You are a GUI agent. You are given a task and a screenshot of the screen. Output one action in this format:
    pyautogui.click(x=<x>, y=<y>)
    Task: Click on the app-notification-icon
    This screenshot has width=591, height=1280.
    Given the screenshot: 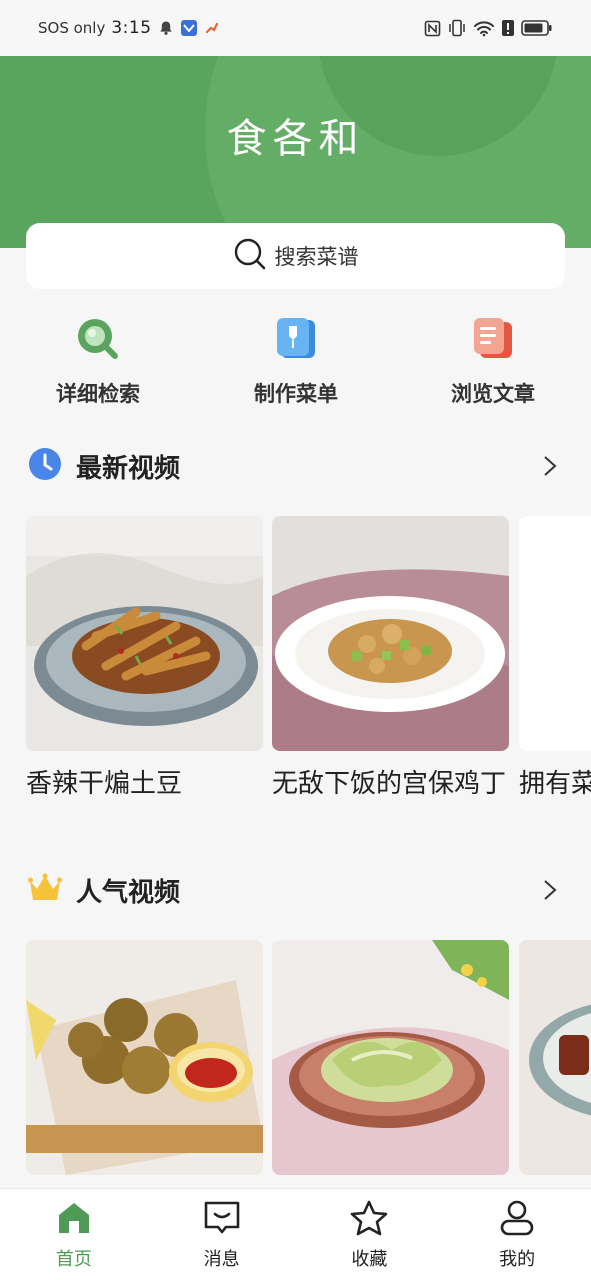 What is the action you would take?
    pyautogui.click(x=189, y=28)
    